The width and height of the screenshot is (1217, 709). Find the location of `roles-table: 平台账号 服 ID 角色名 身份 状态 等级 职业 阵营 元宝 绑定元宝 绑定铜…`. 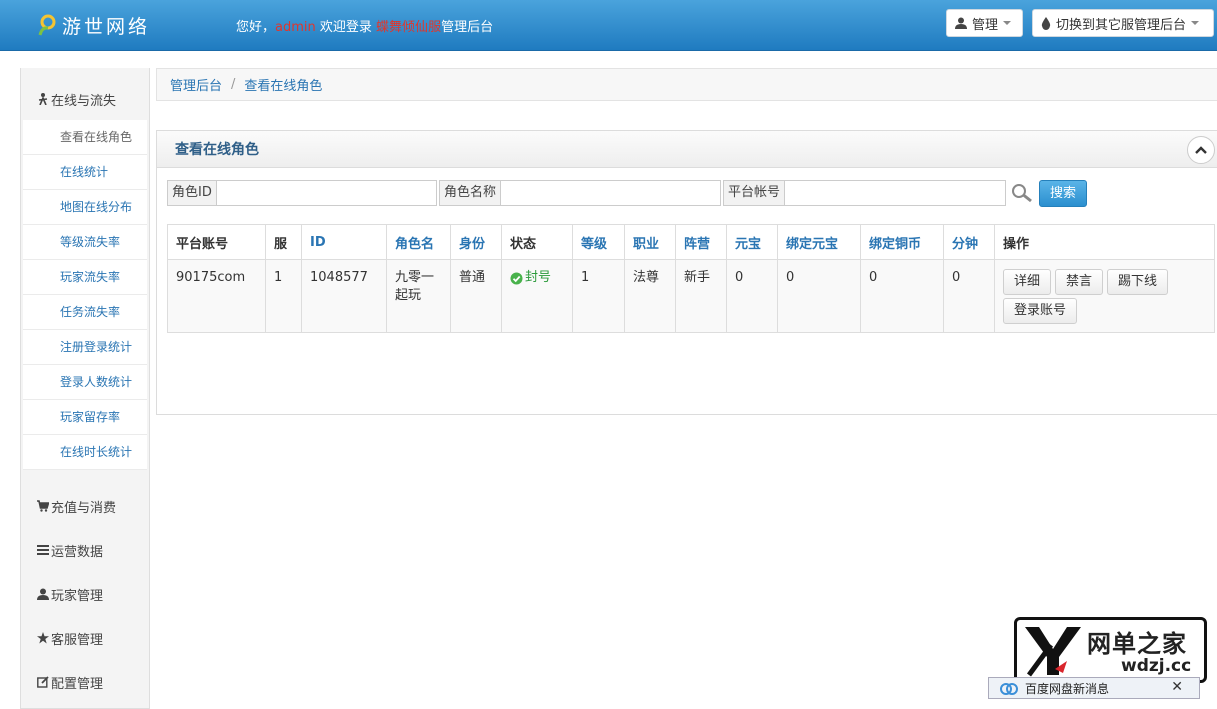

roles-table: 平台账号 服 ID 角色名 身份 状态 等级 职业 阵营 元宝 绑定元宝 绑定铜… is located at coordinates (691, 278).